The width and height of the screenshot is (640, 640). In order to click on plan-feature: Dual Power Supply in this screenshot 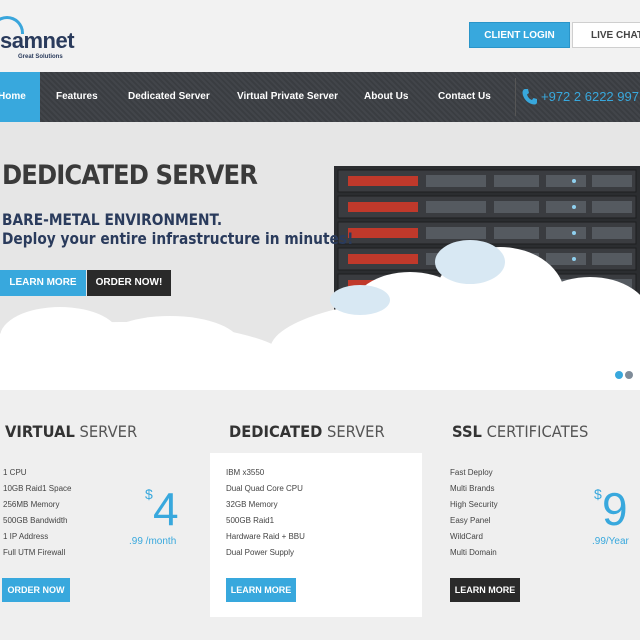, I will do `click(260, 552)`.